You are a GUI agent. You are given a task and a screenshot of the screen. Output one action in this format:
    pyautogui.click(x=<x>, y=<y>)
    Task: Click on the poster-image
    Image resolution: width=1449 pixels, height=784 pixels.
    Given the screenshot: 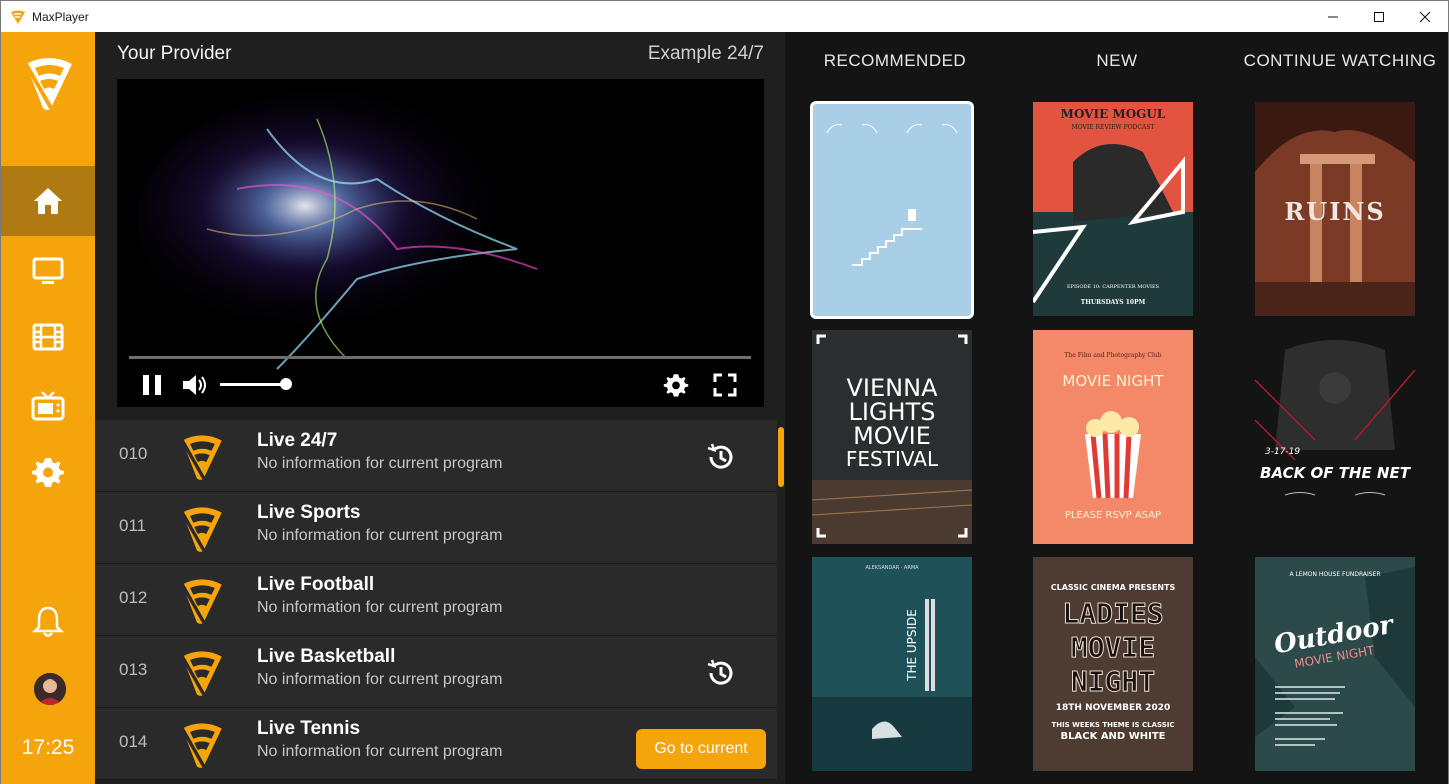 What is the action you would take?
    pyautogui.click(x=892, y=210)
    